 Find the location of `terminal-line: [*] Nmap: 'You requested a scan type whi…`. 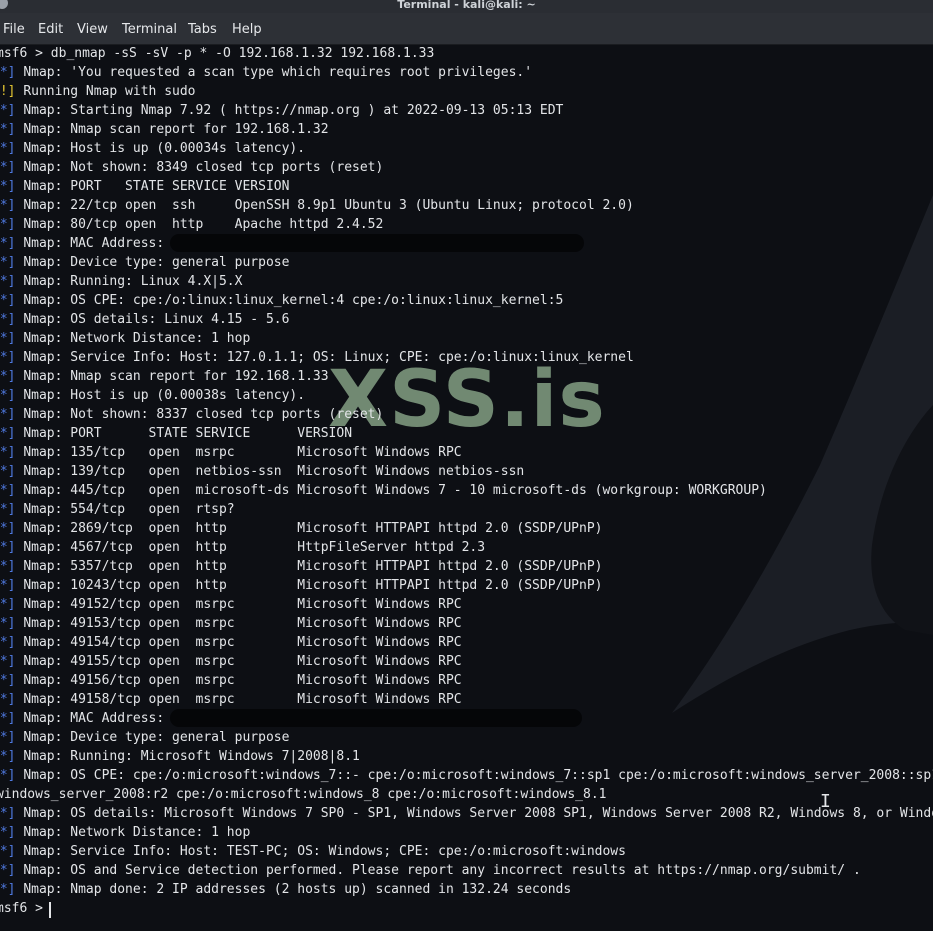

terminal-line: [*] Nmap: 'You requested a scan type whi… is located at coordinates (266, 72).